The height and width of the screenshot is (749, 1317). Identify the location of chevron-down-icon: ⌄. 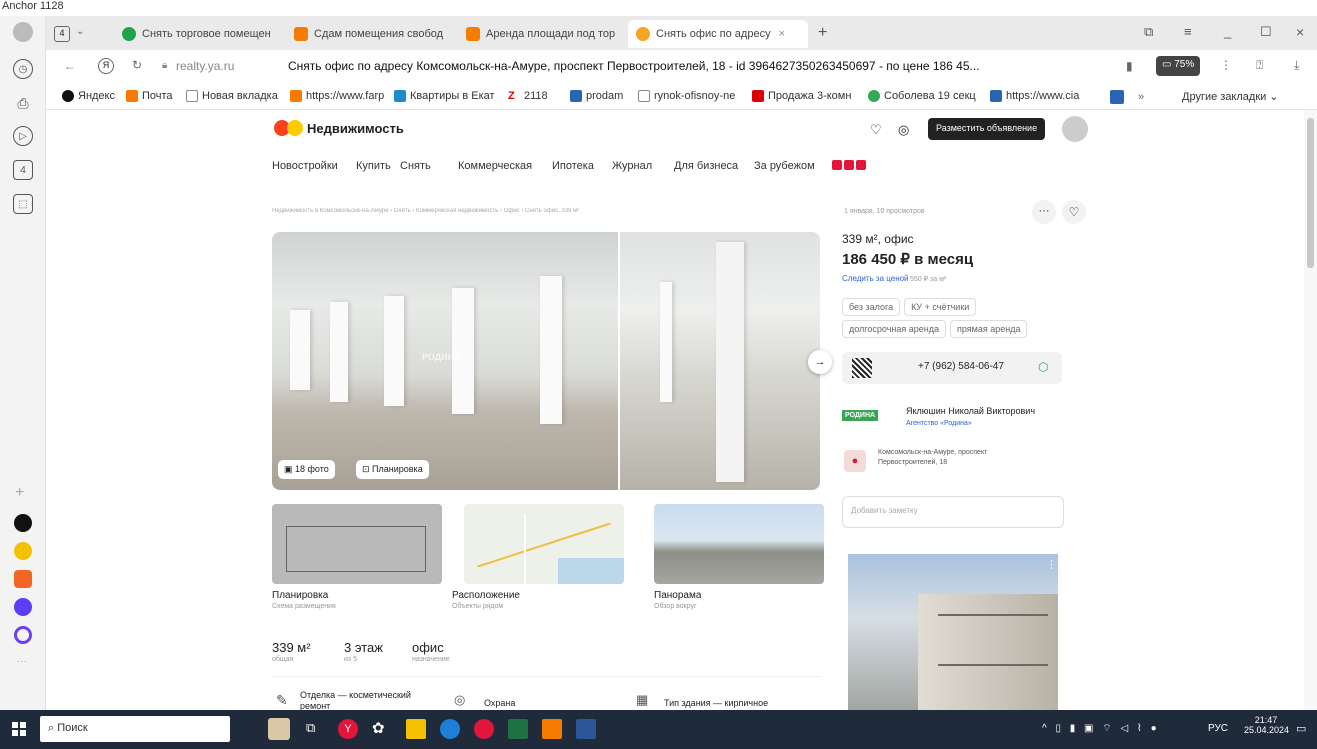
(80, 31).